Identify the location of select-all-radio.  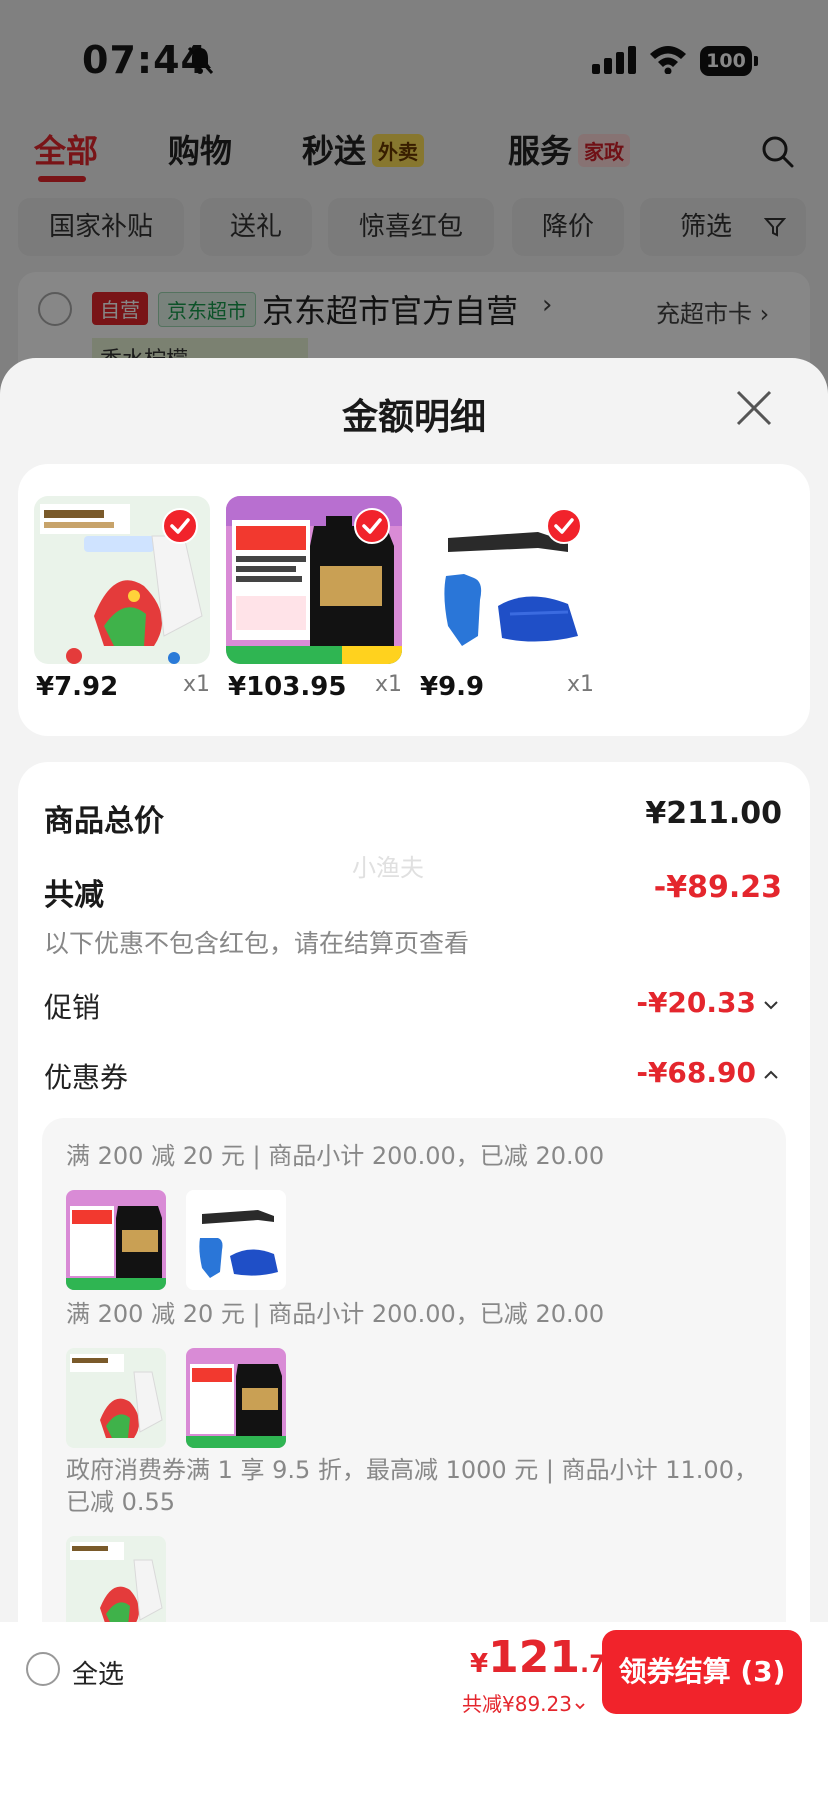
(43, 1669).